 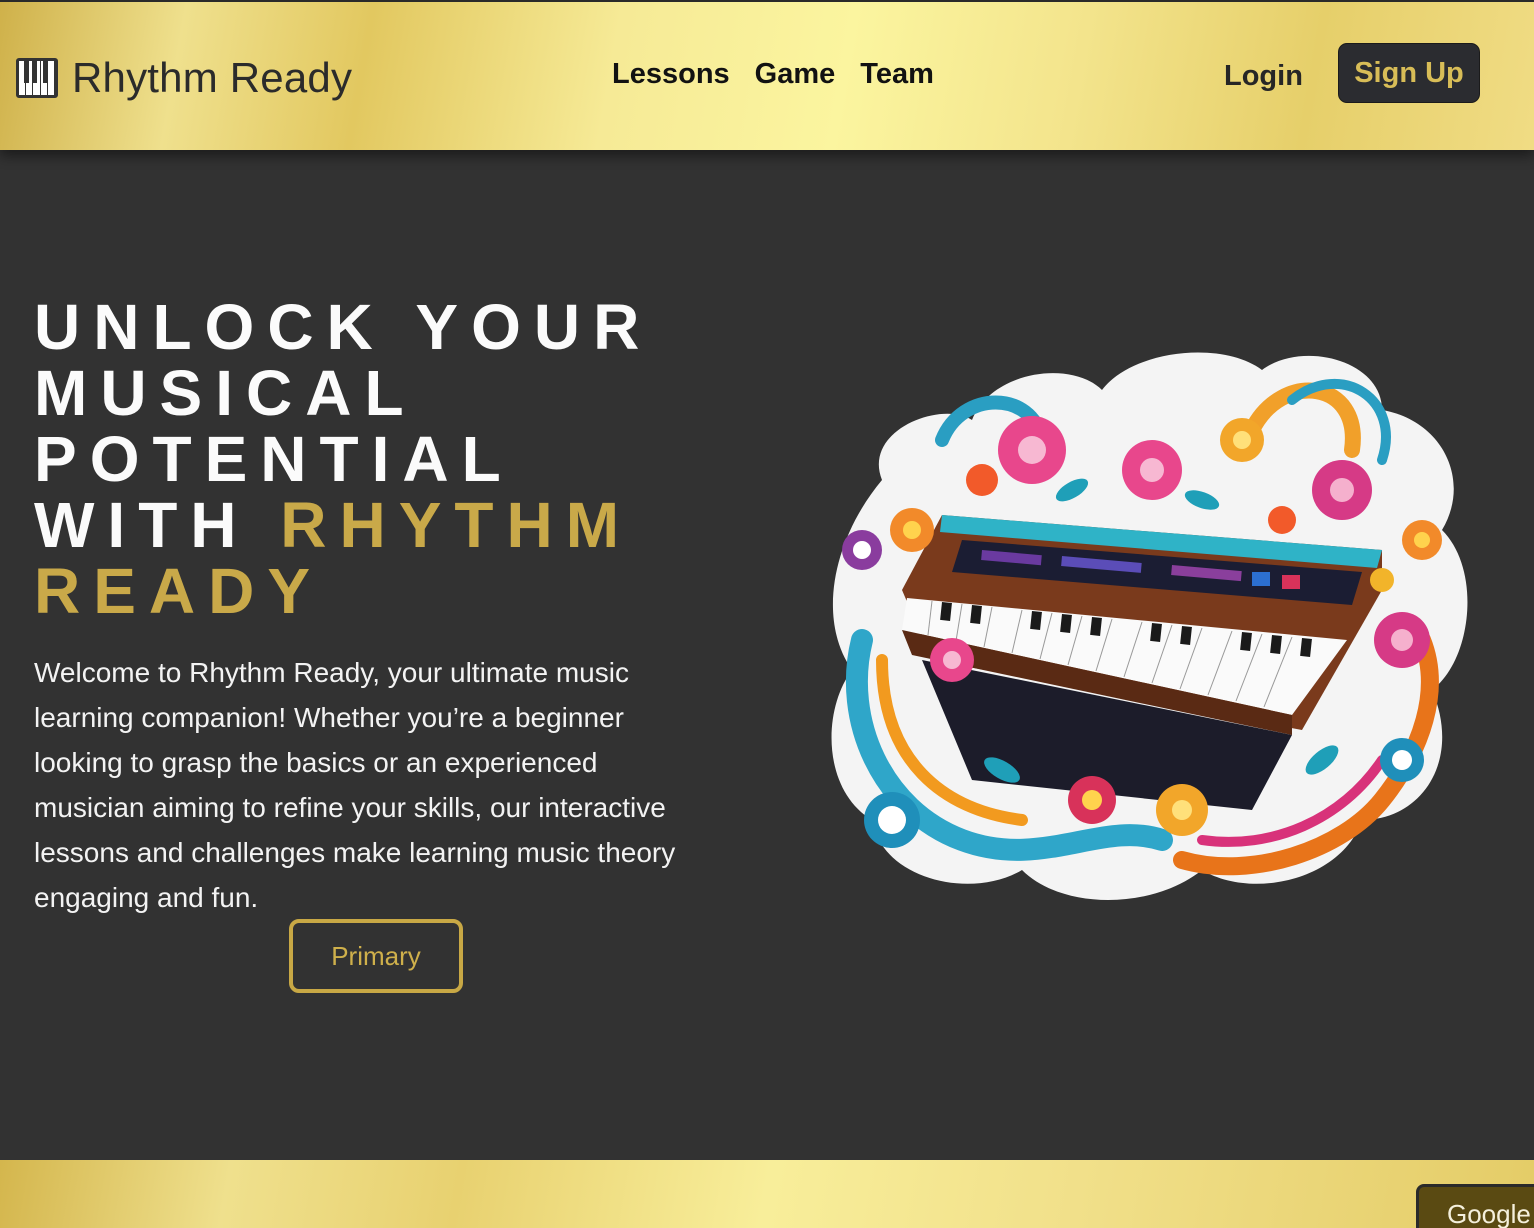 What do you see at coordinates (671, 74) in the screenshot?
I see `nav-link-lessons: Lessons` at bounding box center [671, 74].